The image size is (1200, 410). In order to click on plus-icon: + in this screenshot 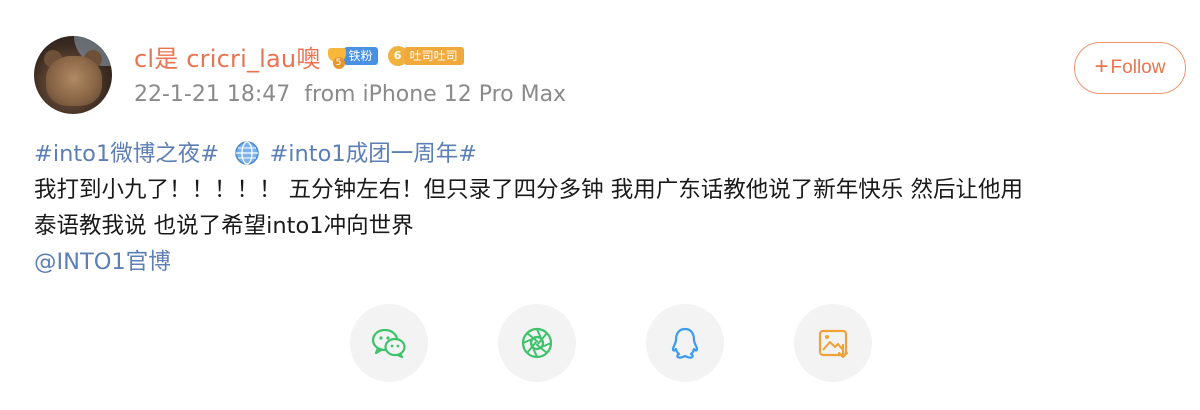, I will do `click(1101, 66)`.